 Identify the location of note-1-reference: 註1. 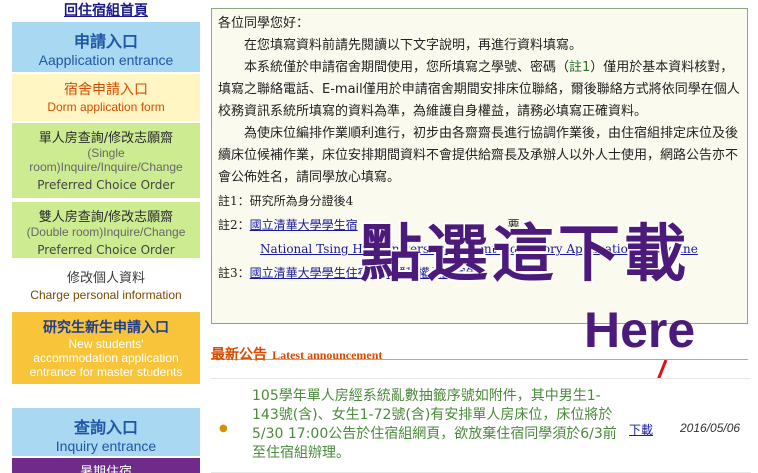
(580, 67).